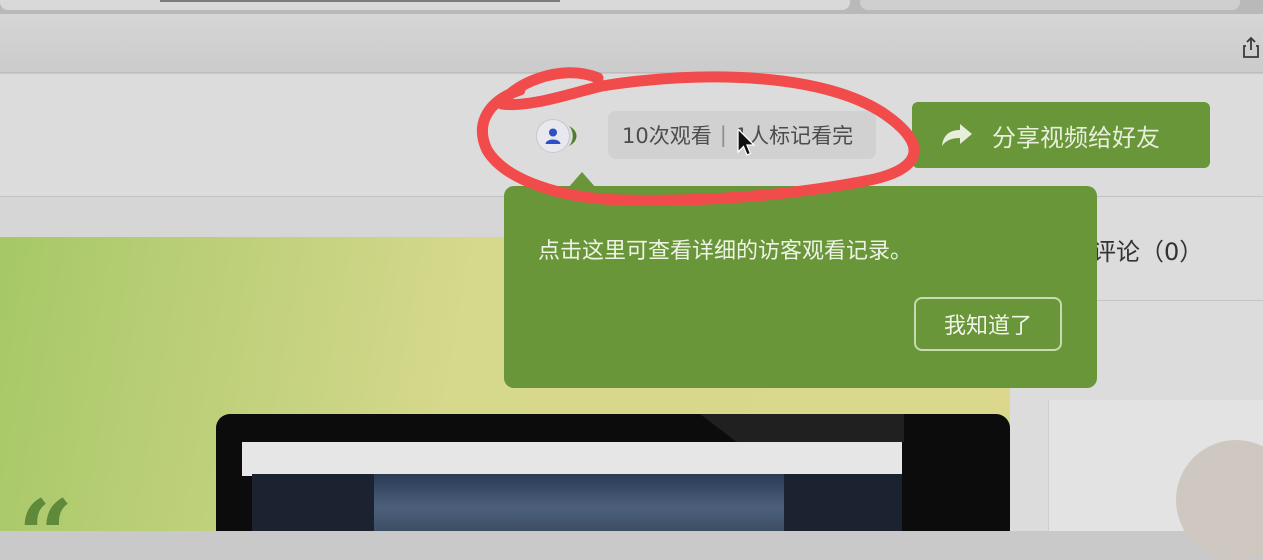 This screenshot has width=1263, height=560. What do you see at coordinates (1050, 5) in the screenshot?
I see `browser-tab` at bounding box center [1050, 5].